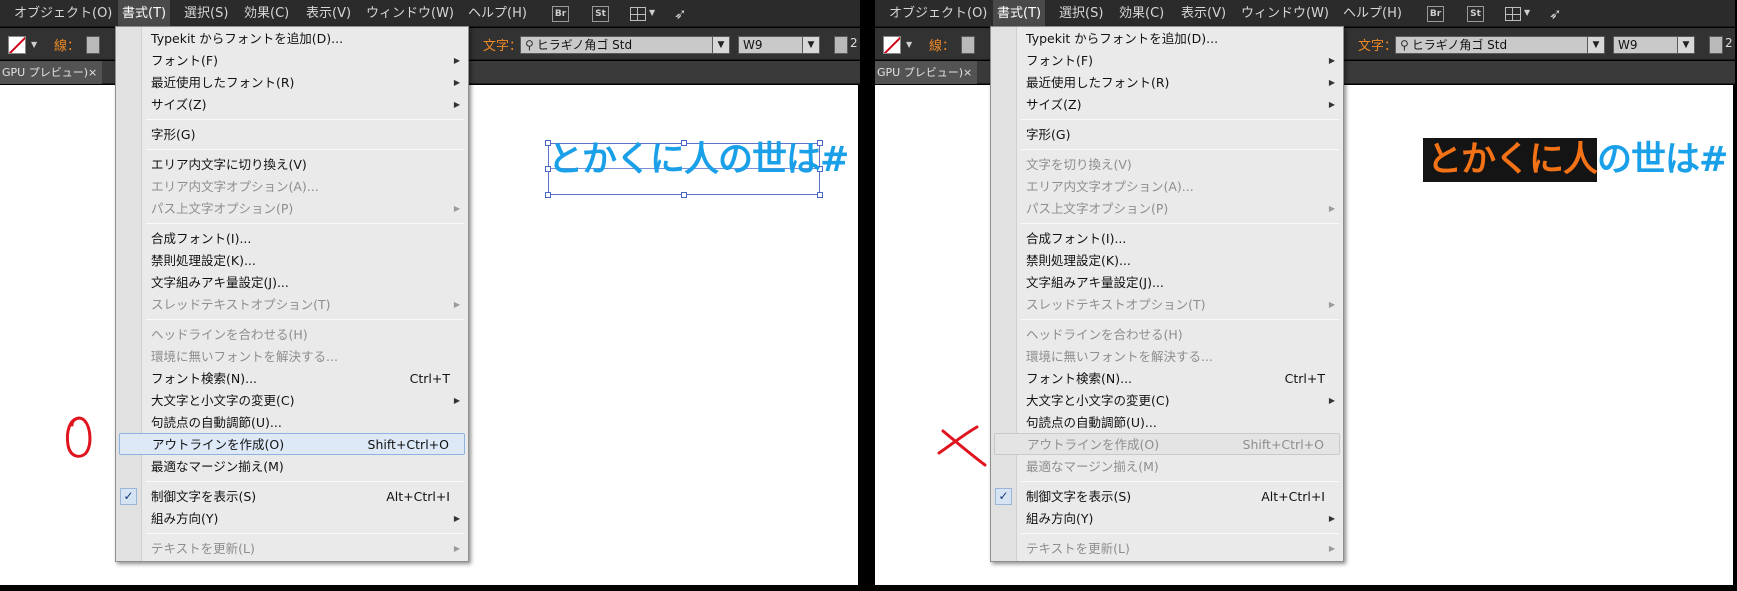 The image size is (1737, 591). Describe the element at coordinates (1510, 160) in the screenshot. I see `outlined-text-part: とかくに人` at that location.